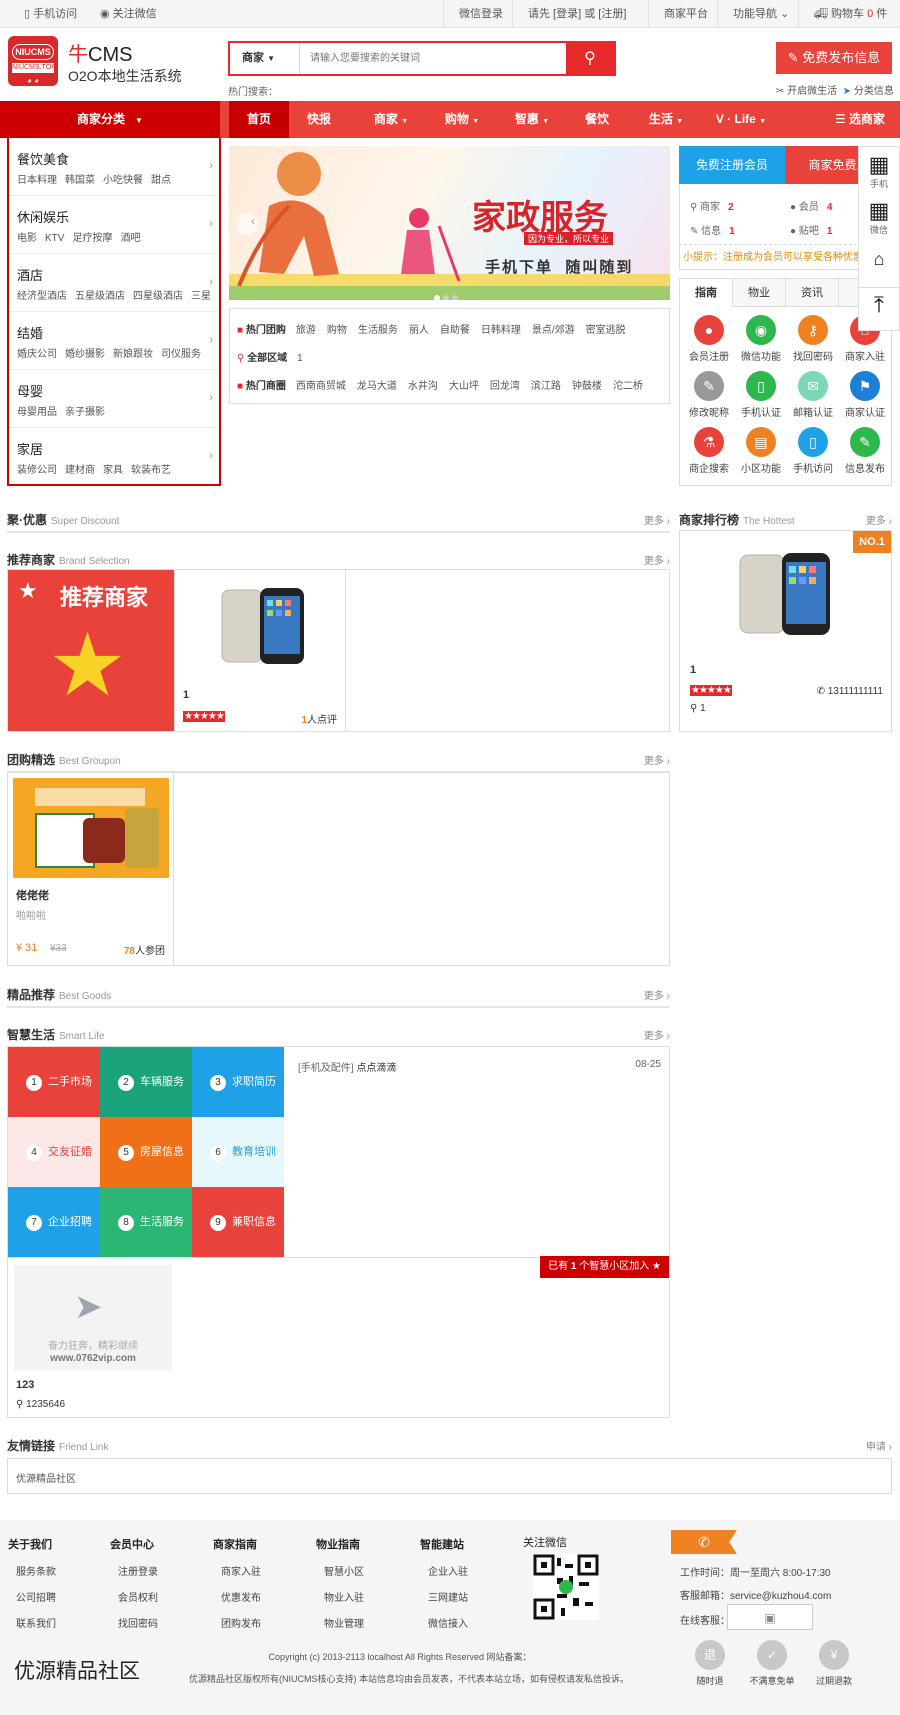 The width and height of the screenshot is (900, 1715). Describe the element at coordinates (879, 171) in the screenshot. I see `mobile-qr-button: ▦ 手机` at that location.